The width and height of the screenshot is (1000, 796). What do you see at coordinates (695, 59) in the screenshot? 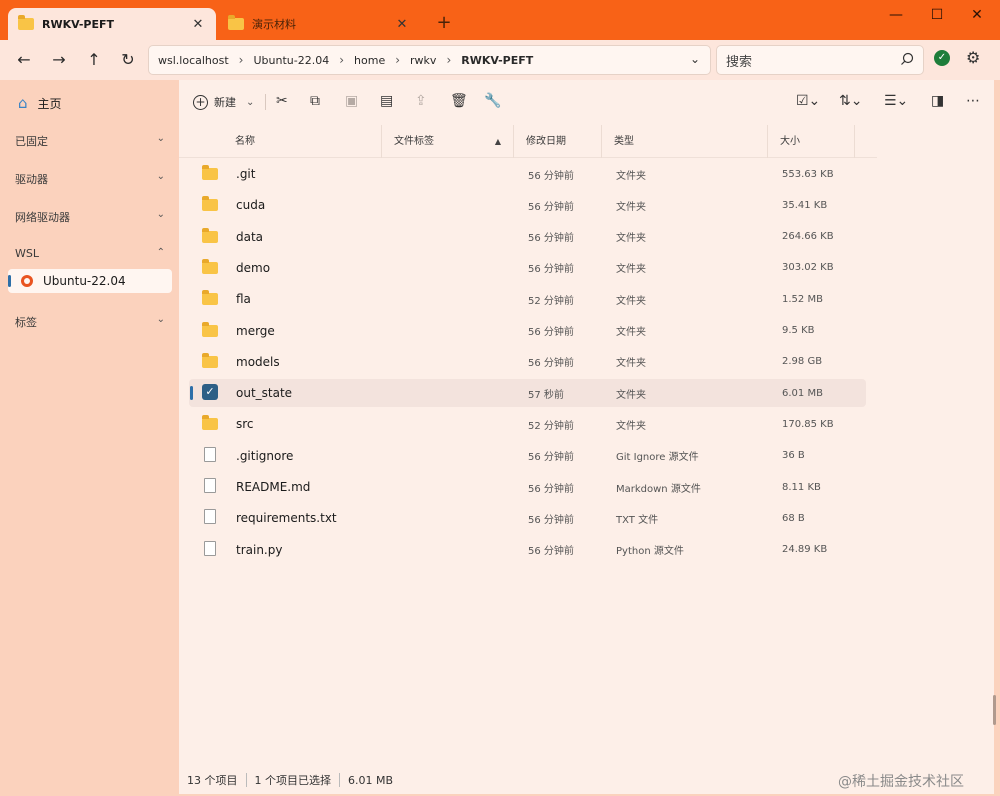
I see `chevron-down-icon: ⌄` at bounding box center [695, 59].